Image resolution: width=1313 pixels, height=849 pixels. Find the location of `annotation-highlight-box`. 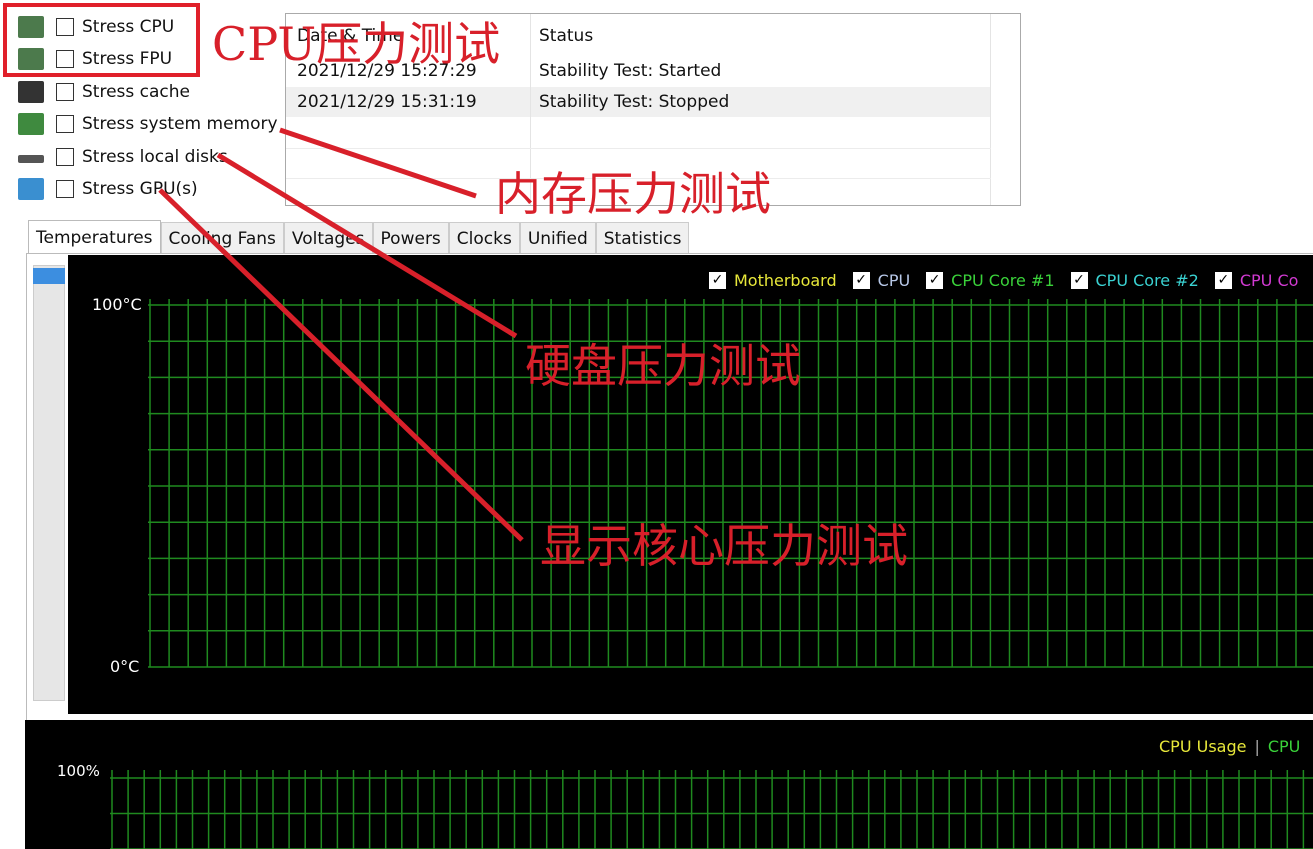

annotation-highlight-box is located at coordinates (101, 40).